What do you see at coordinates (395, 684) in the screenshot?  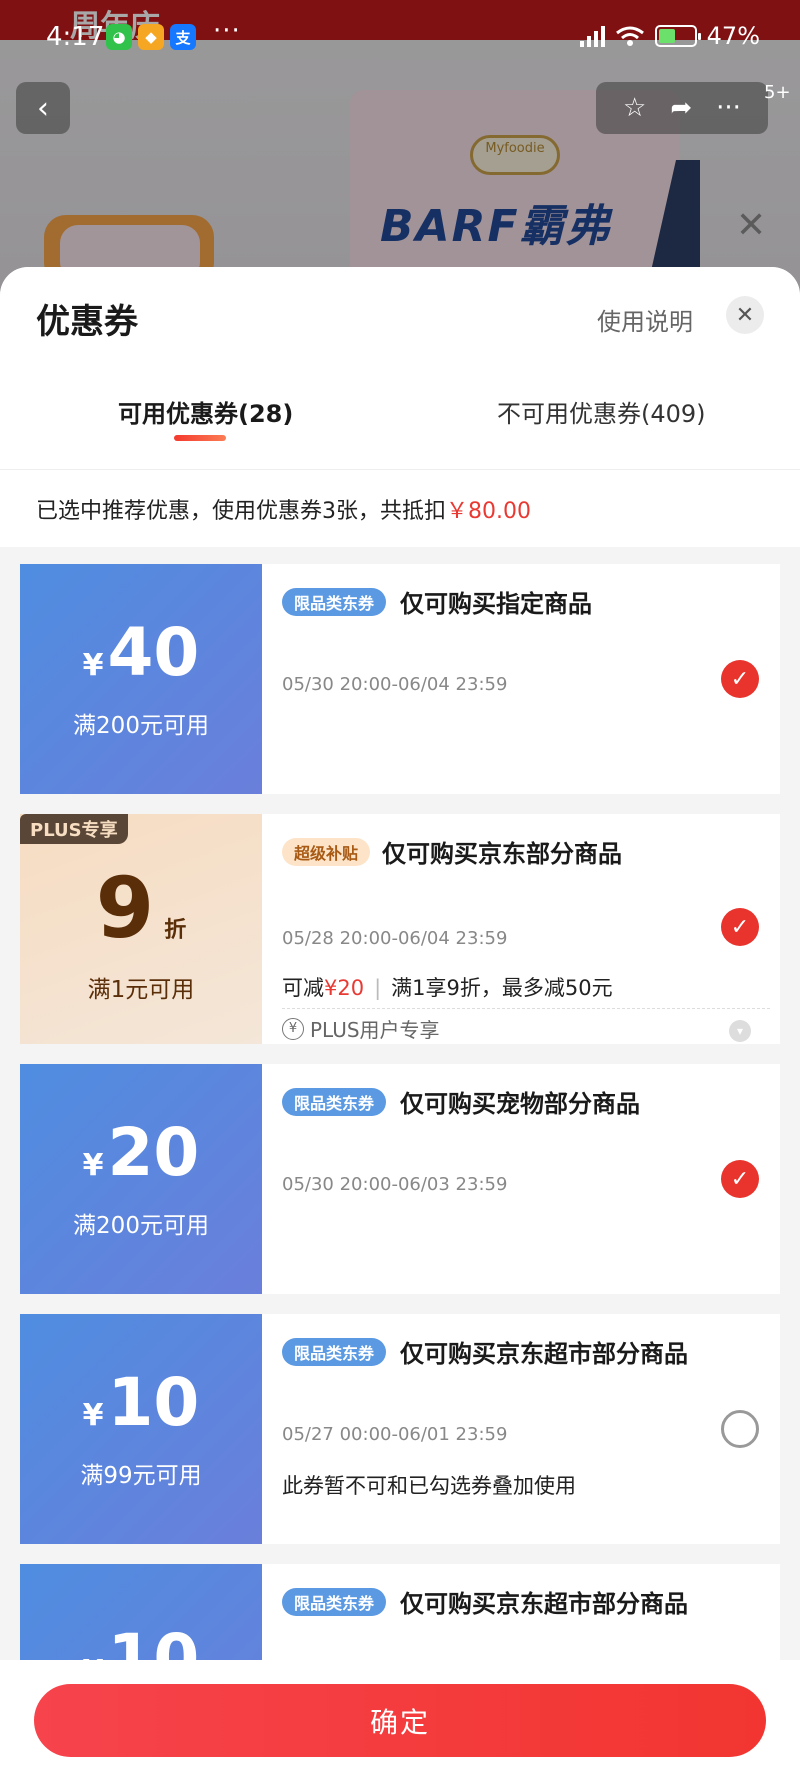 I see `coupon-validity: 05/30 20:00-06/04 23:59` at bounding box center [395, 684].